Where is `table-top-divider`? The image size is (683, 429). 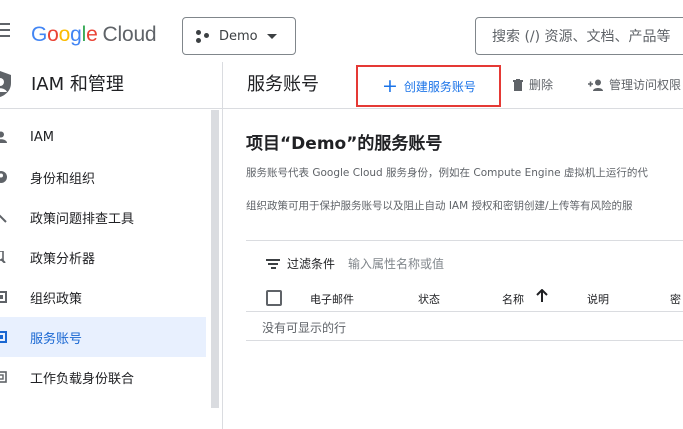 table-top-divider is located at coordinates (464, 240).